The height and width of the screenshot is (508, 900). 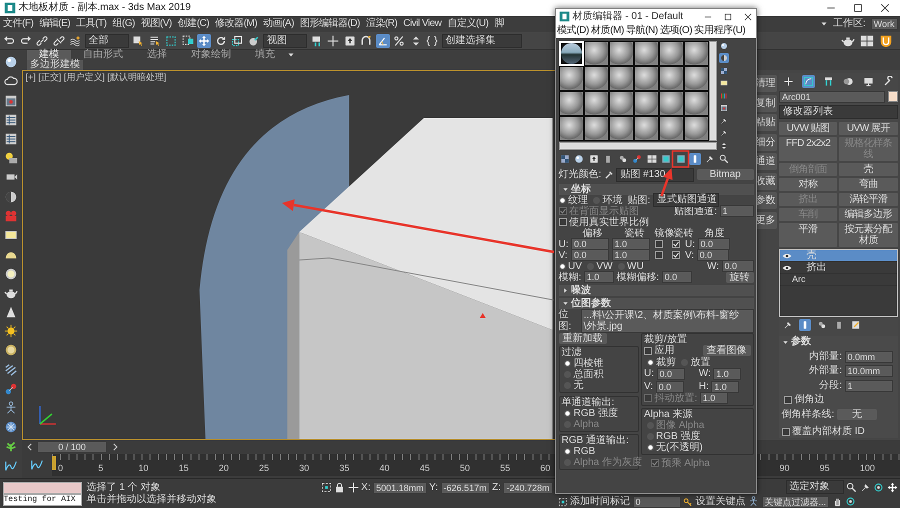 What do you see at coordinates (868, 371) in the screenshot?
I see `spinner-field: 10.0mm` at bounding box center [868, 371].